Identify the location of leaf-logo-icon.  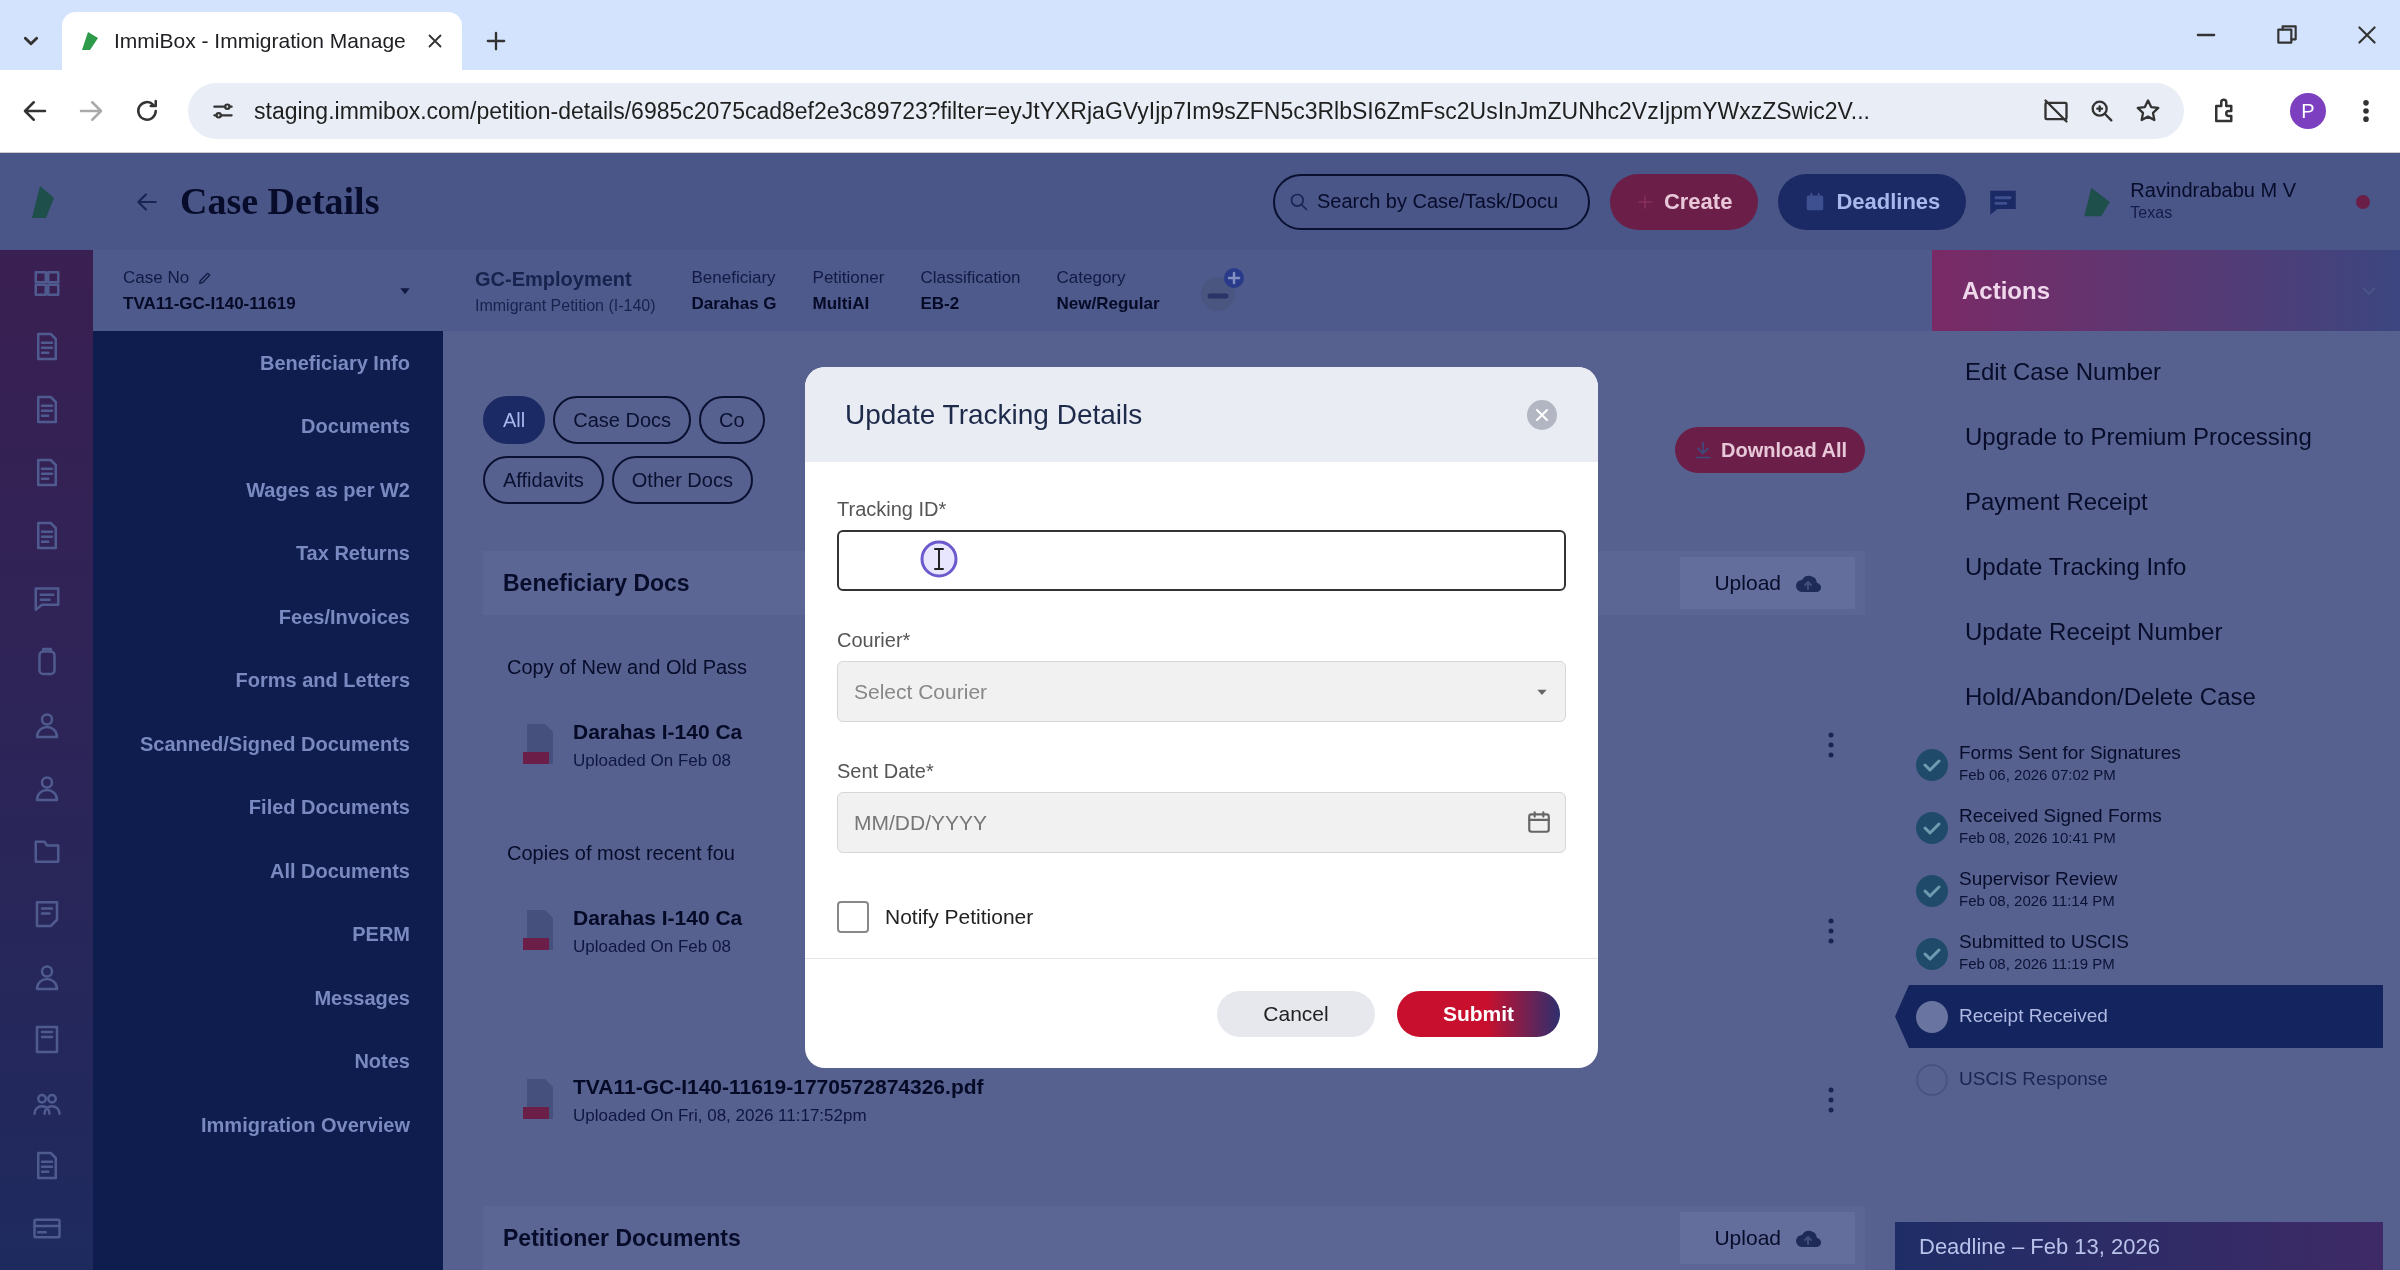
(43, 201).